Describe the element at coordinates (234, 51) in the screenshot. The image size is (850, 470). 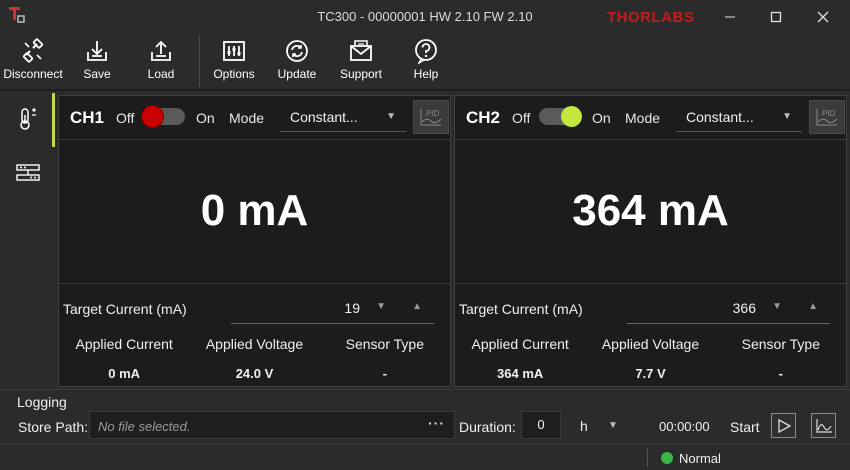
I see `options-icon` at that location.